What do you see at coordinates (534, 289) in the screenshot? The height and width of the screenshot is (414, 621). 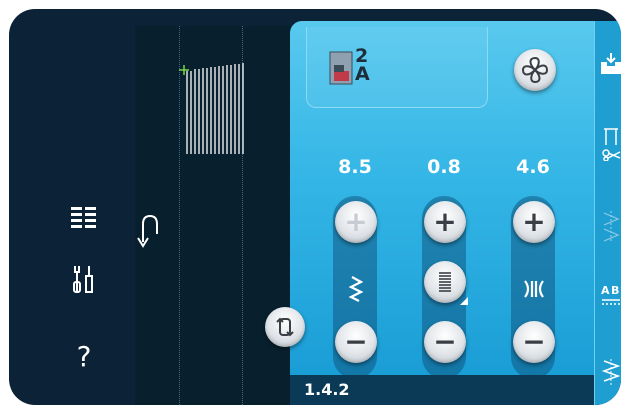 I see `stitch-positioning-icon` at bounding box center [534, 289].